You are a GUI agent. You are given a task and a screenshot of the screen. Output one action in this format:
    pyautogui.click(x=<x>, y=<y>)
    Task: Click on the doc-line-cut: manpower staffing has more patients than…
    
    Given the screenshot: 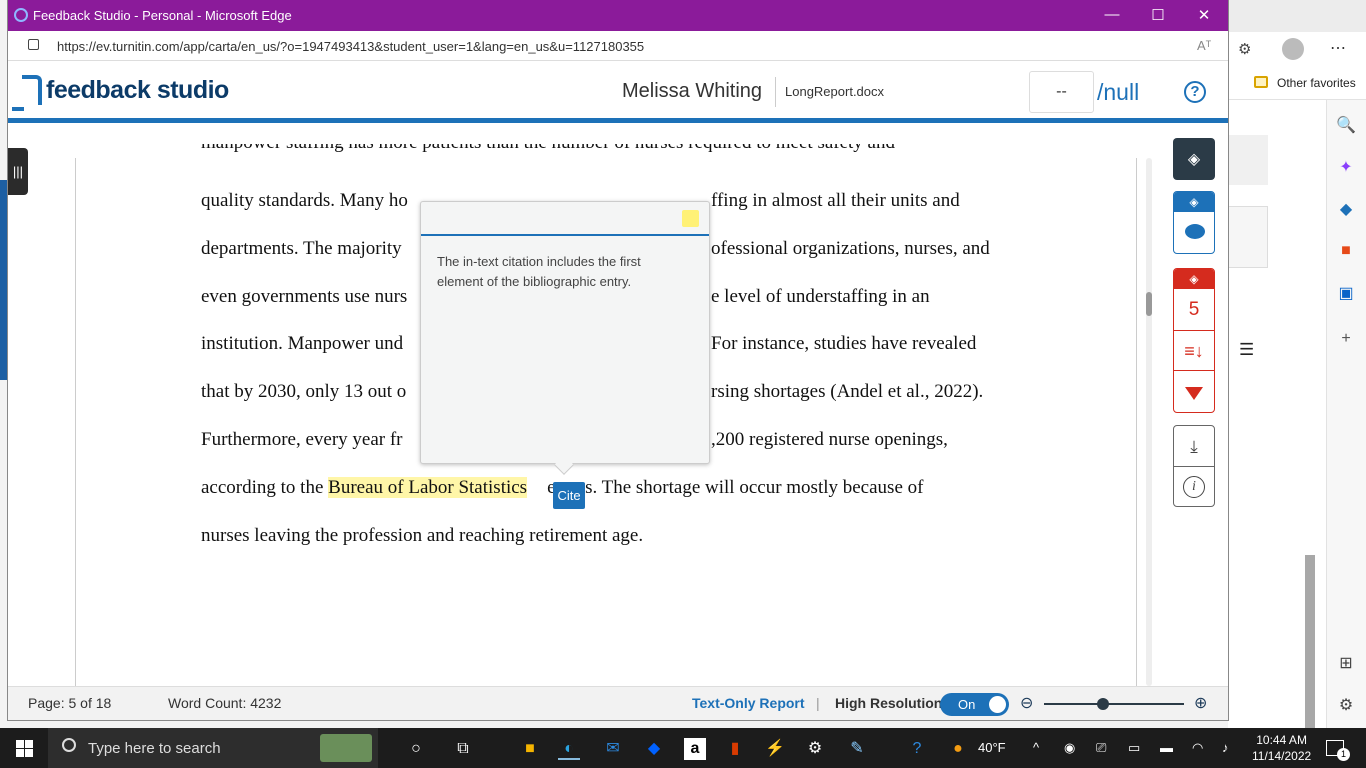 What is the action you would take?
    pyautogui.click(x=581, y=149)
    